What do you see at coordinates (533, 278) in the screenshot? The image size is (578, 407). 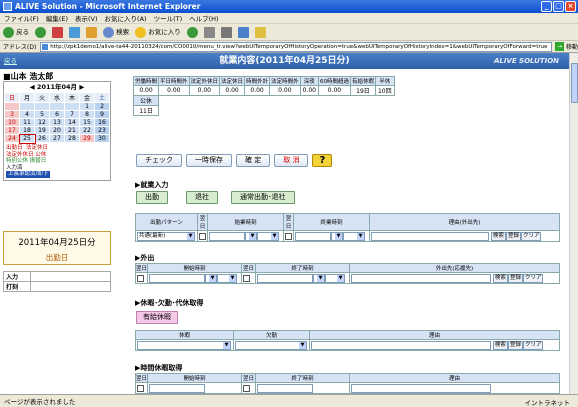 I see `outing-clear-button: クリア` at bounding box center [533, 278].